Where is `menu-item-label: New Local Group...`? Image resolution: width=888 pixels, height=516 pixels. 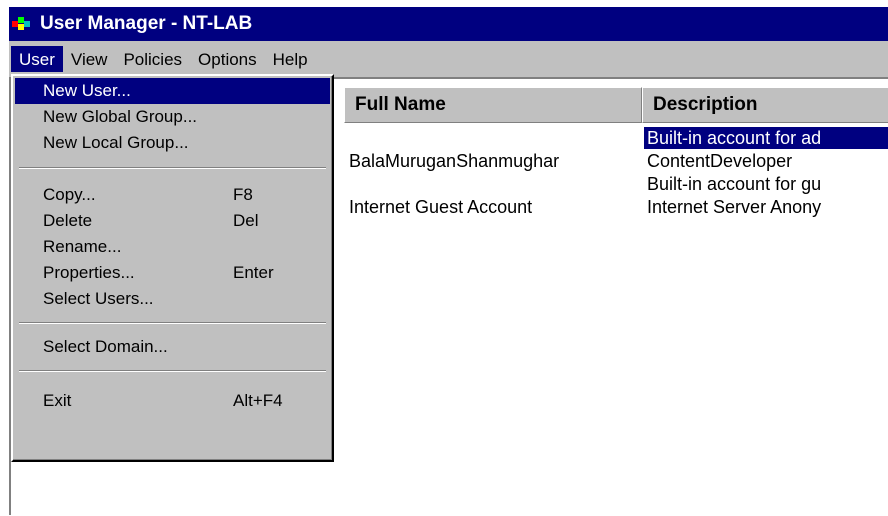
menu-item-label: New Local Group... is located at coordinates (116, 142).